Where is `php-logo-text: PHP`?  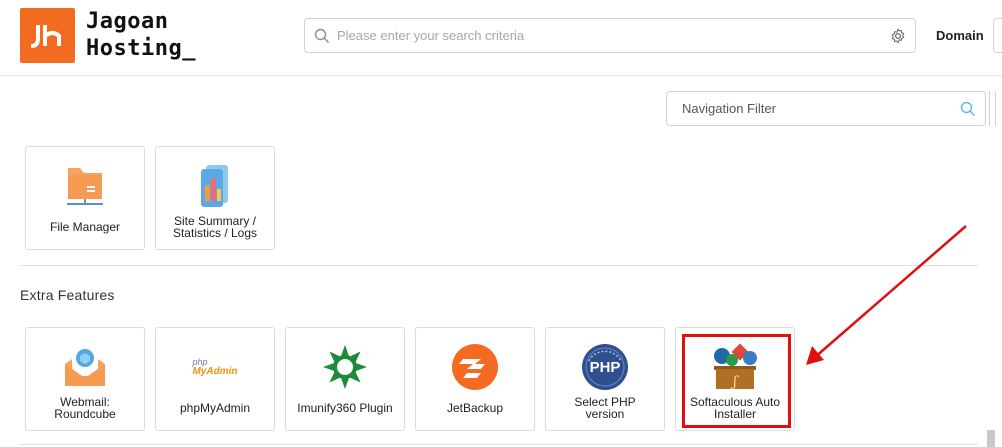 php-logo-text: PHP is located at coordinates (605, 367).